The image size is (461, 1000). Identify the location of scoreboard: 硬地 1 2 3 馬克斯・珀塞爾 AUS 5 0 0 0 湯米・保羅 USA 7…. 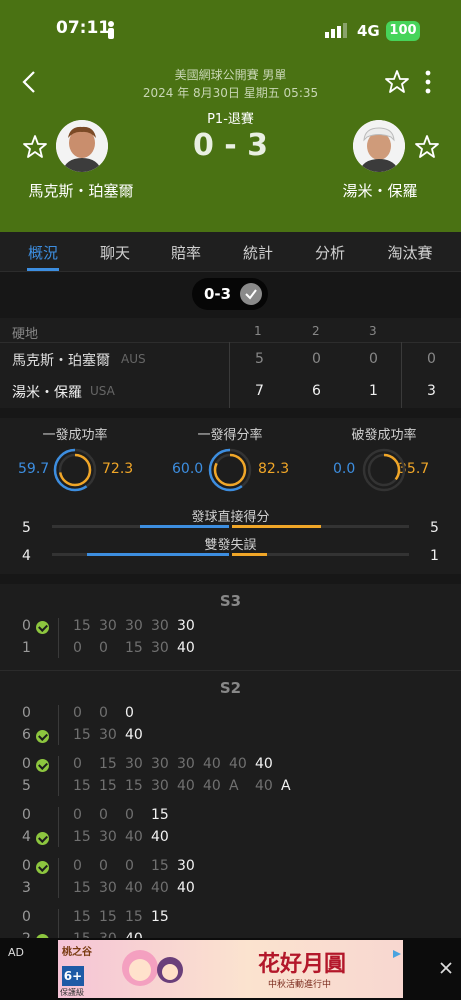
(230, 363).